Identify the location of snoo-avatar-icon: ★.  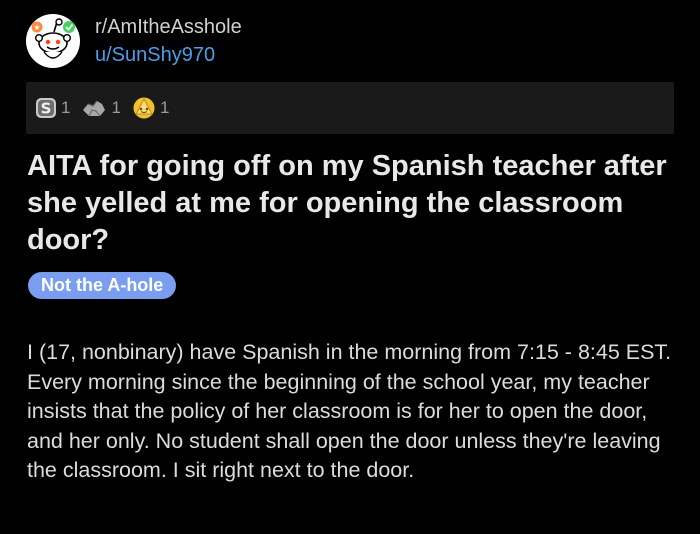
(53, 41).